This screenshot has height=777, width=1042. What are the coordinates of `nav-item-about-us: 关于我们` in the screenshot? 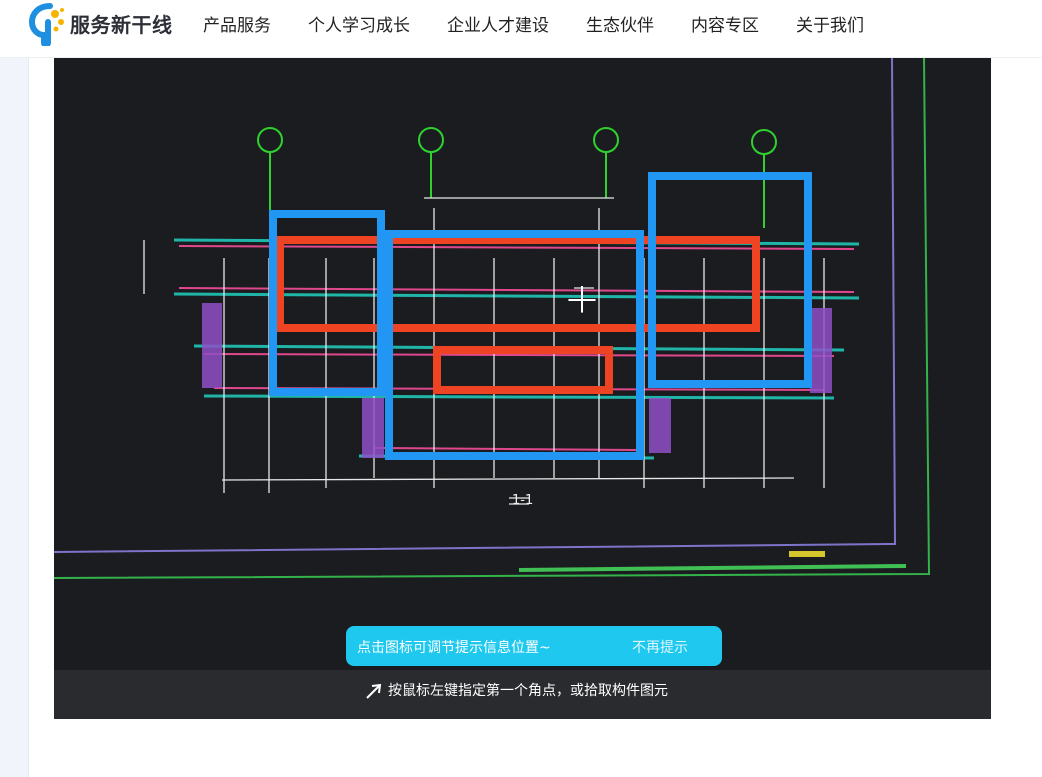 It's located at (830, 23).